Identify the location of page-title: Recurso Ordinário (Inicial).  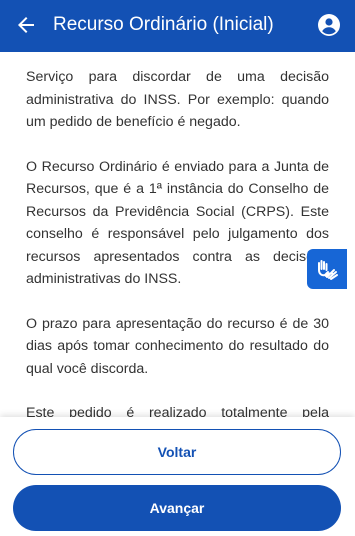
(163, 24).